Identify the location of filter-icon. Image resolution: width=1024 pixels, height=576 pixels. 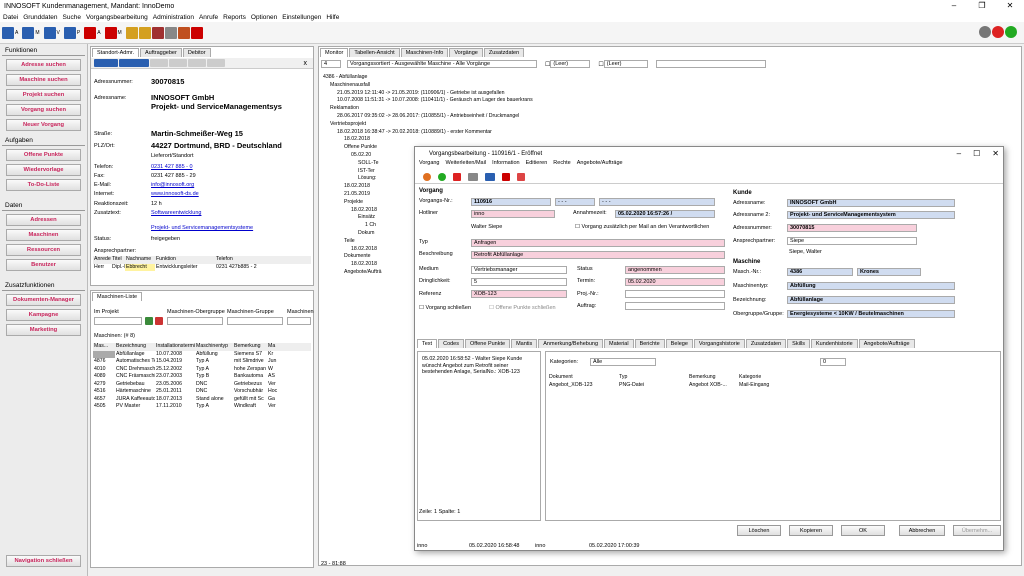
(149, 321).